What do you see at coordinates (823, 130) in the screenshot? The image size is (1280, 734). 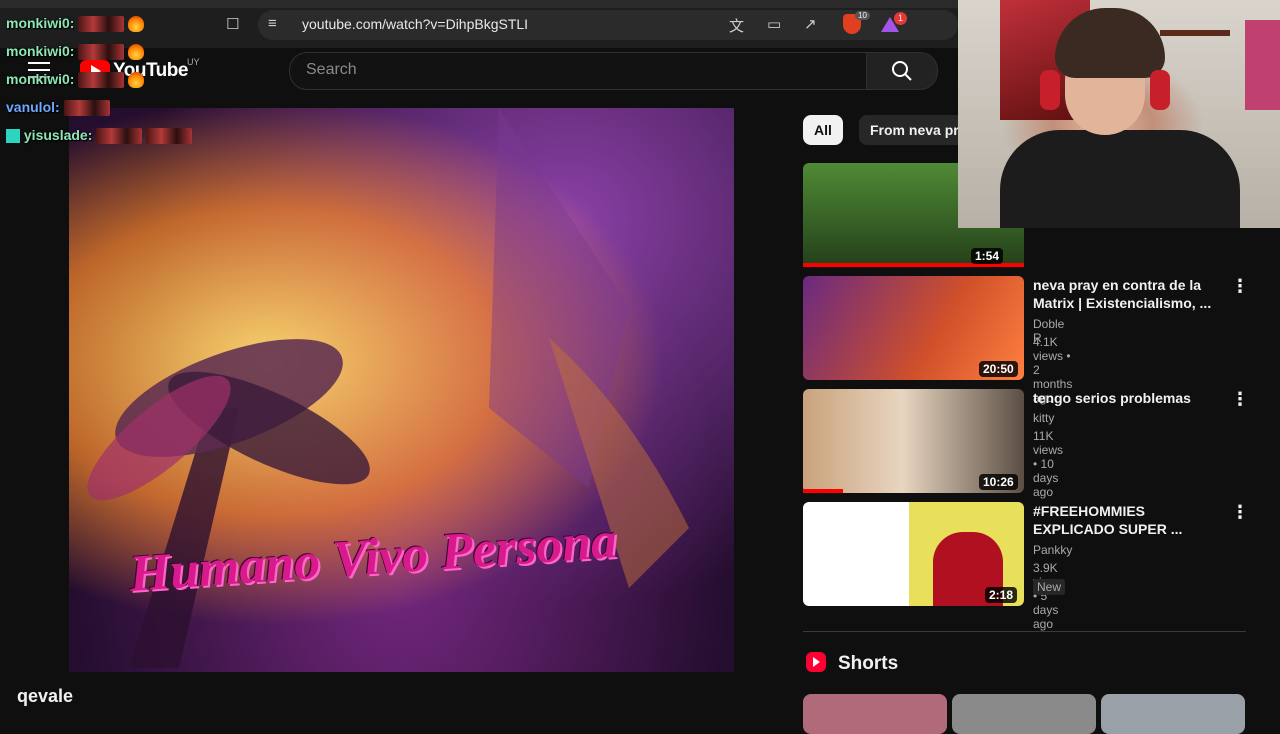 I see `chip-all: All` at bounding box center [823, 130].